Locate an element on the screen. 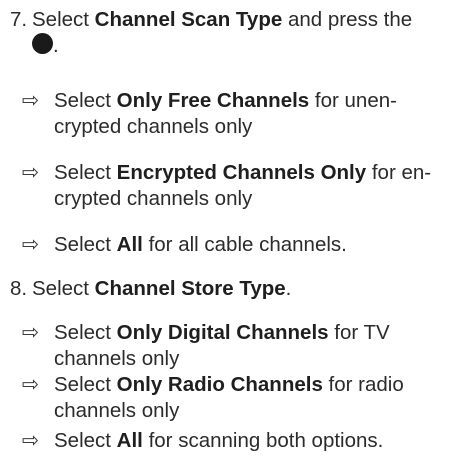  step-8-option-3: ⇨ Select All for scanning both options. is located at coordinates (245, 441).